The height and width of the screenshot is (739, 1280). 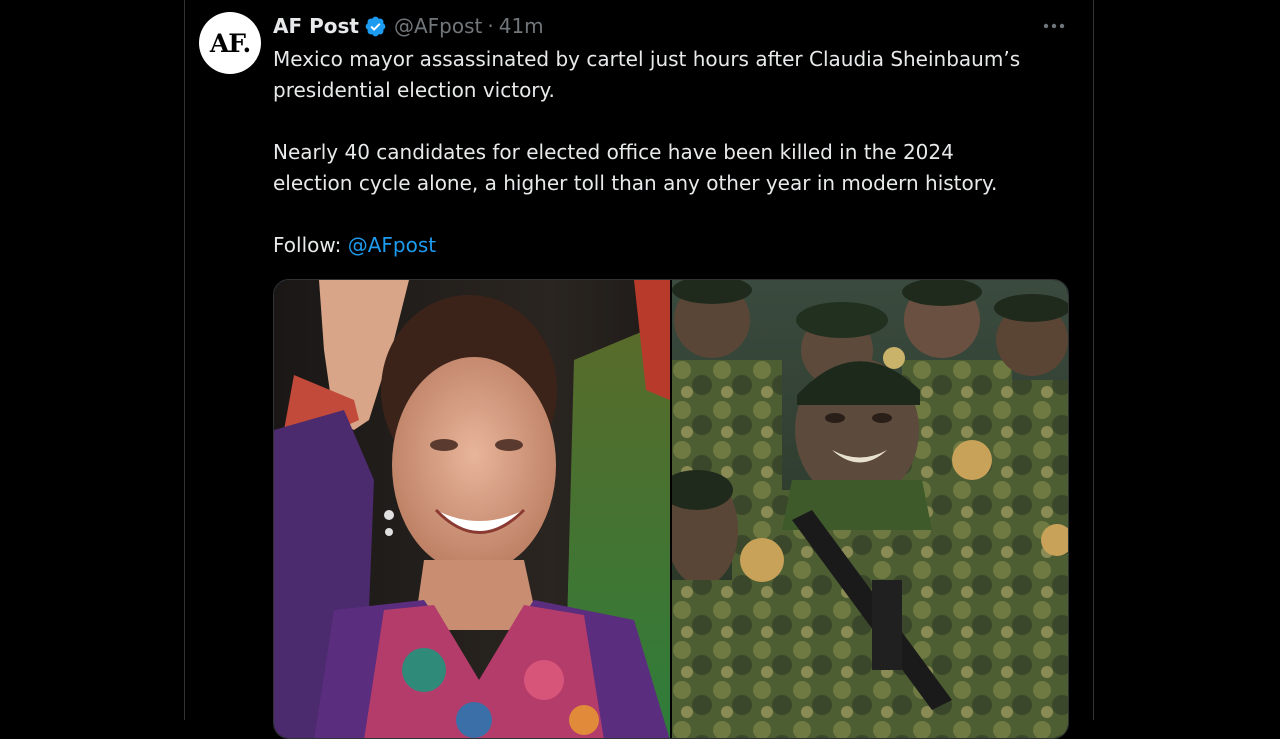 What do you see at coordinates (673, 245) in the screenshot?
I see `follow-line: Follow: @AFpost` at bounding box center [673, 245].